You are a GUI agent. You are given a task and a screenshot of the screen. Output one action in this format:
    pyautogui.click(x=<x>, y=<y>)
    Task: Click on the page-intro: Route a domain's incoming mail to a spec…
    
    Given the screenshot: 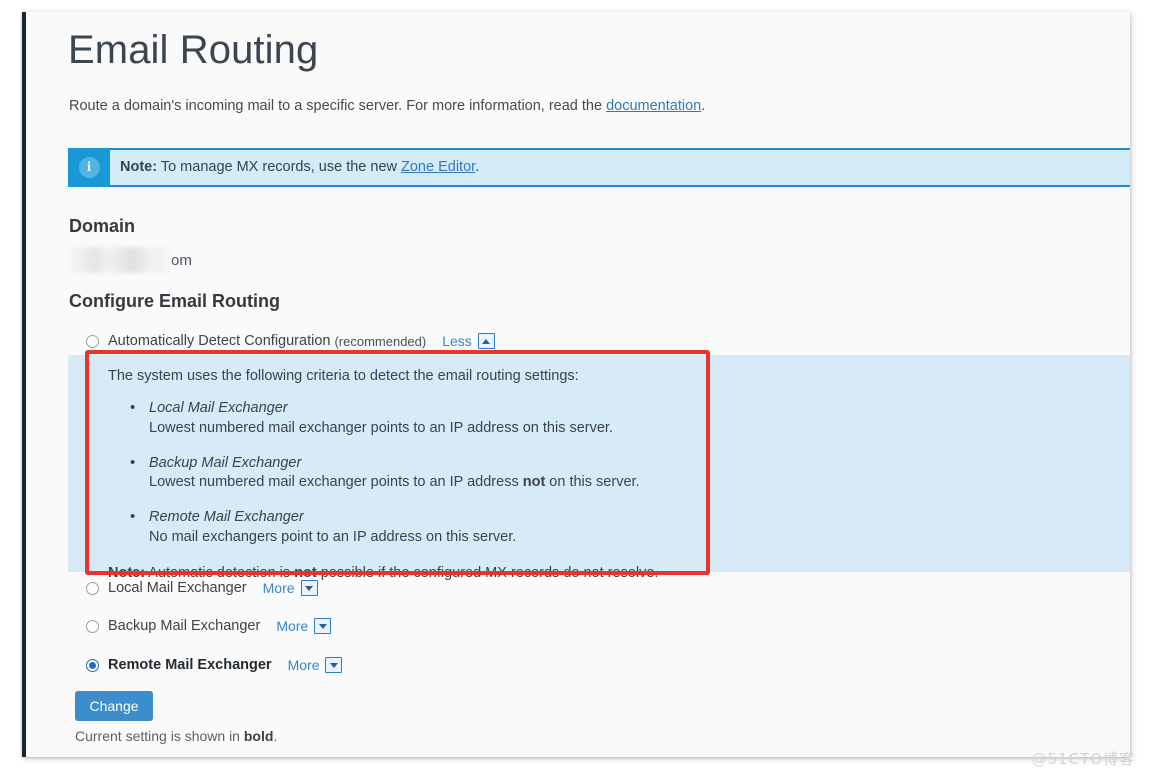 What is the action you would take?
    pyautogui.click(x=387, y=106)
    